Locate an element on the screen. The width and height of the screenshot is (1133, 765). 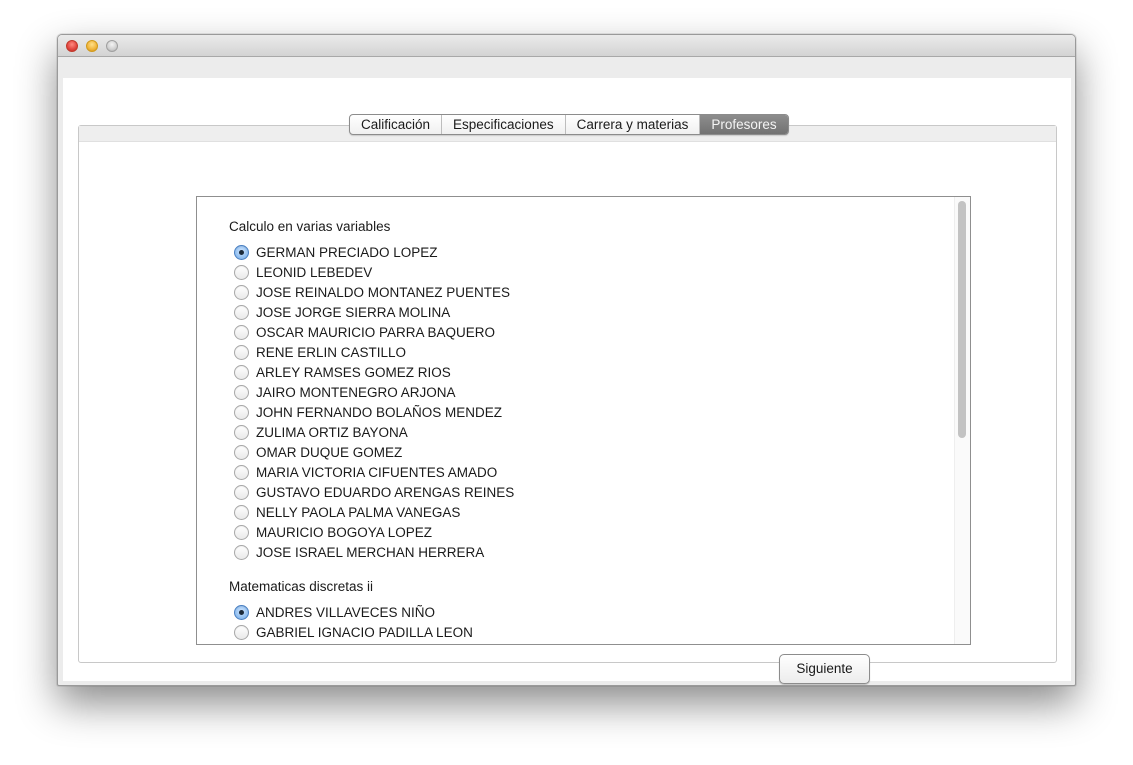
professor-option: JAIRO MONTENEGRO ARJONA is located at coordinates (371, 392).